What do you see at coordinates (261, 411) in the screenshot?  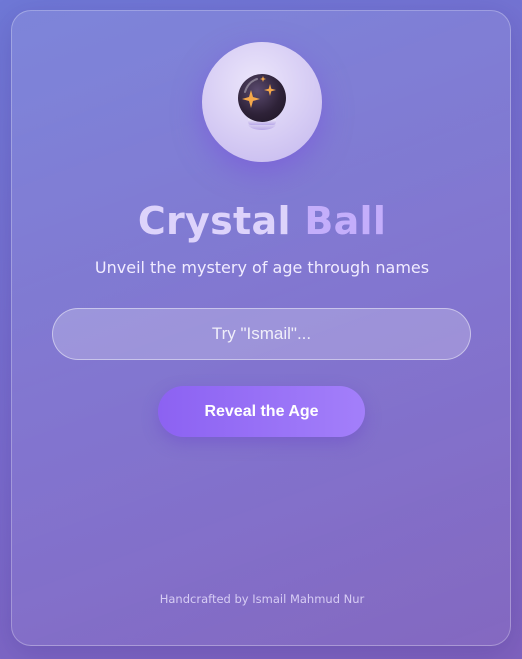 I see `reveal-age-button: Reveal the Age` at bounding box center [261, 411].